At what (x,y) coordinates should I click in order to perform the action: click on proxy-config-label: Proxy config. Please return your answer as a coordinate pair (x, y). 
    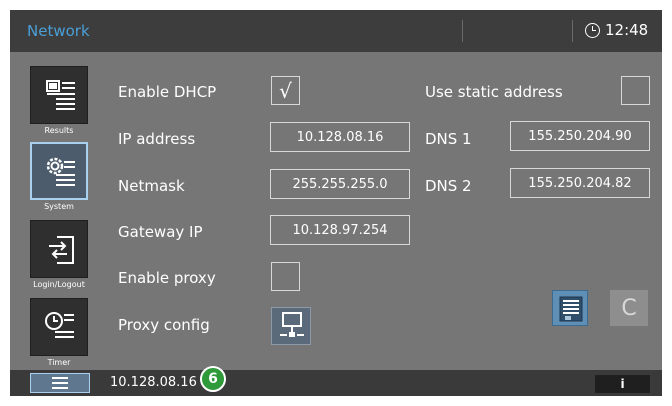
    Looking at the image, I should click on (164, 325).